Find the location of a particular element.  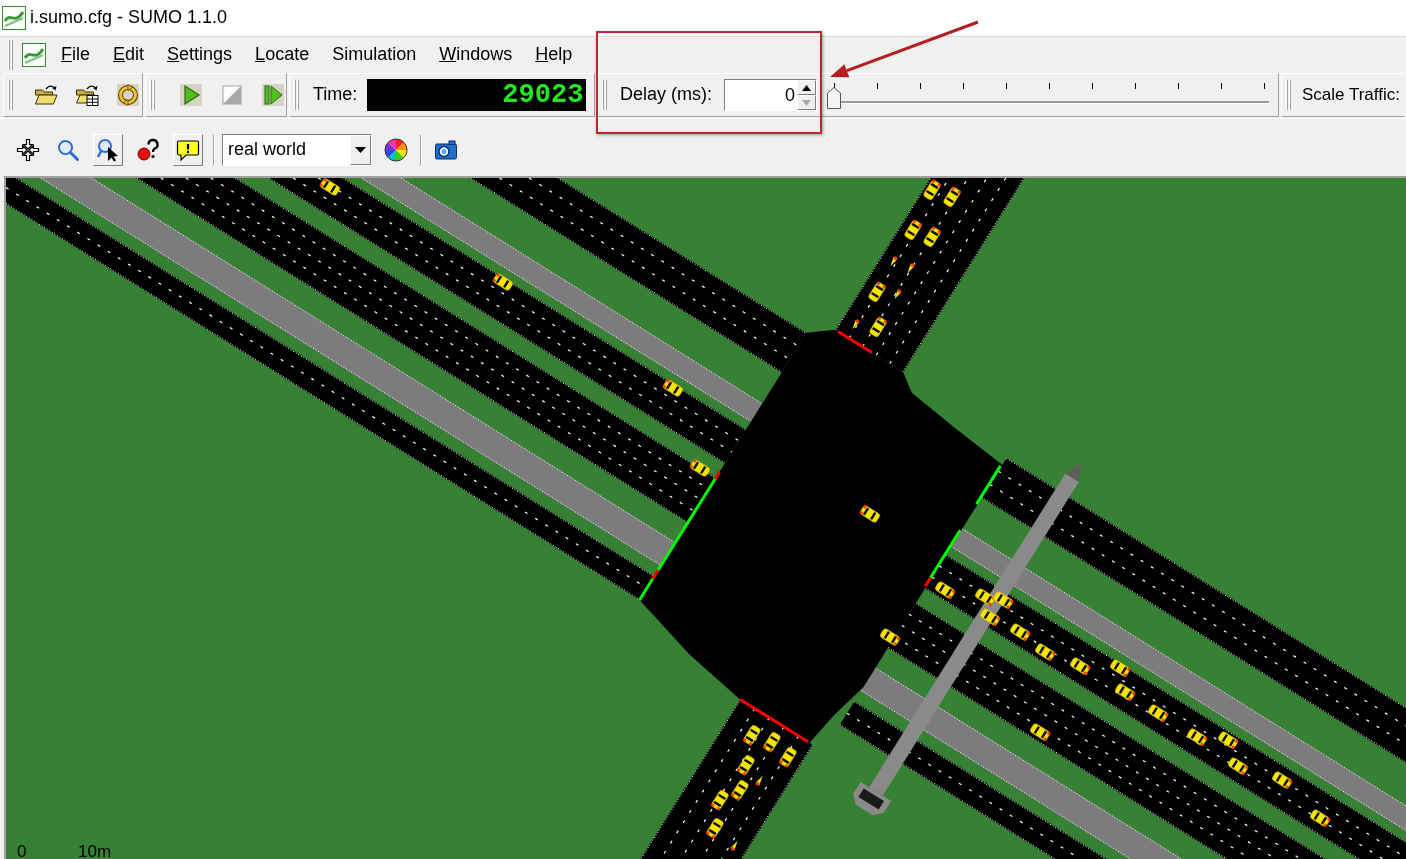

reload-icon is located at coordinates (128, 95).